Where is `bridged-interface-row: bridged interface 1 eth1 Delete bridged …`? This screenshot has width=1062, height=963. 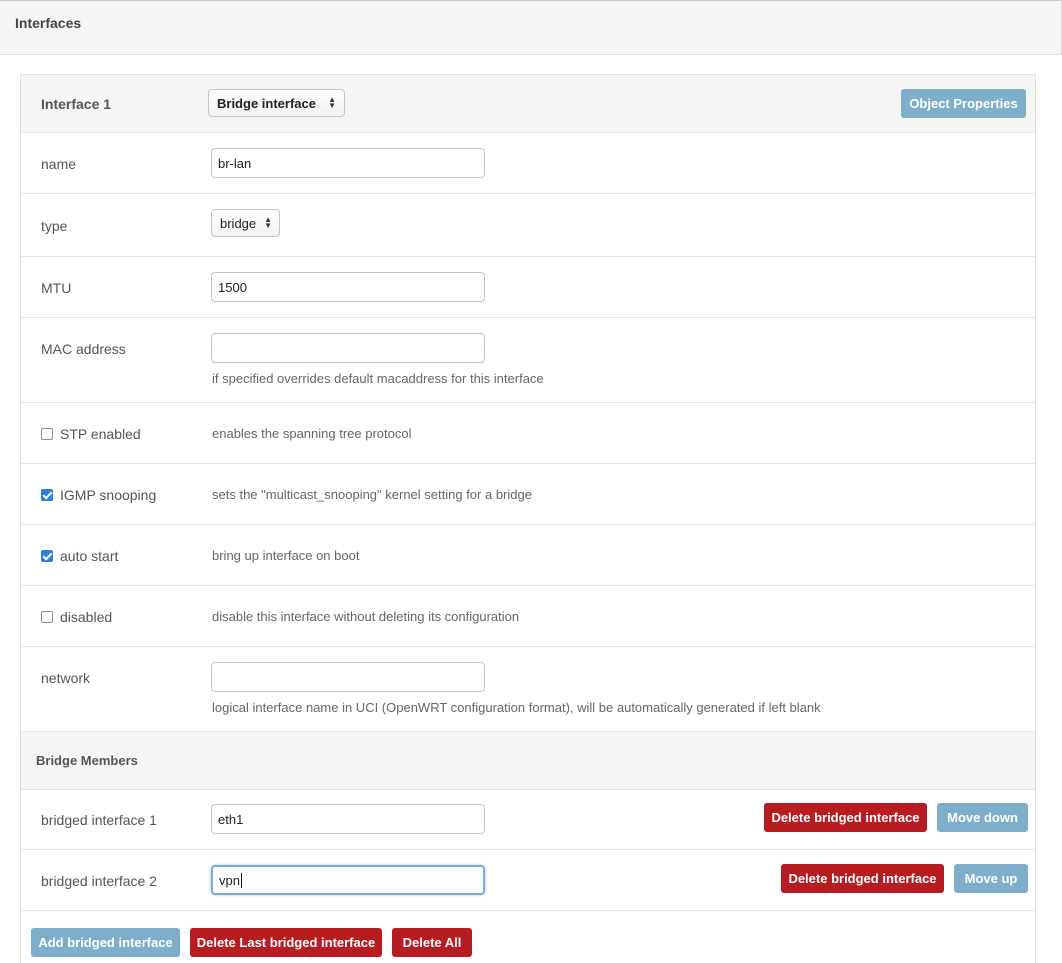 bridged-interface-row: bridged interface 1 eth1 Delete bridged … is located at coordinates (528, 820).